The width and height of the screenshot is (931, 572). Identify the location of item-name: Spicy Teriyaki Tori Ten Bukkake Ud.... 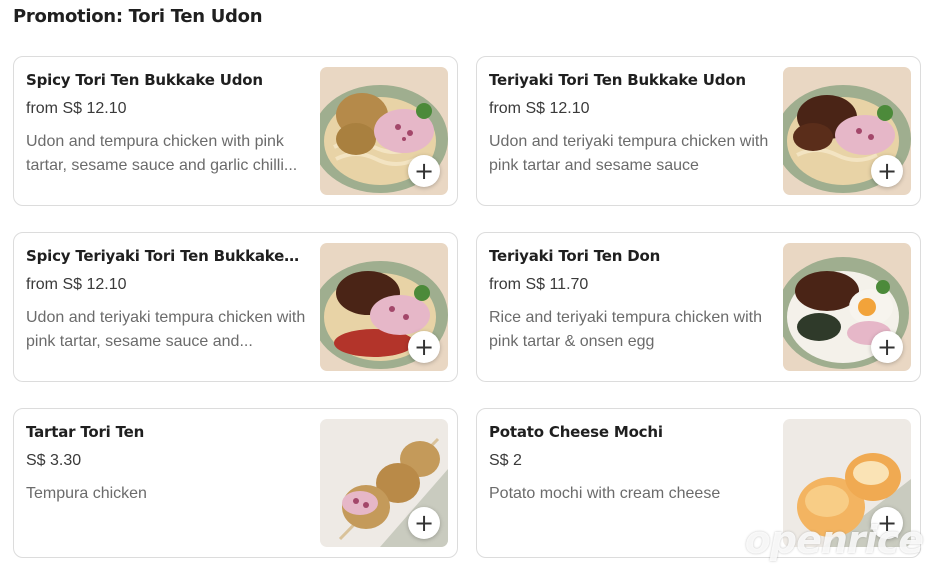
(165, 256).